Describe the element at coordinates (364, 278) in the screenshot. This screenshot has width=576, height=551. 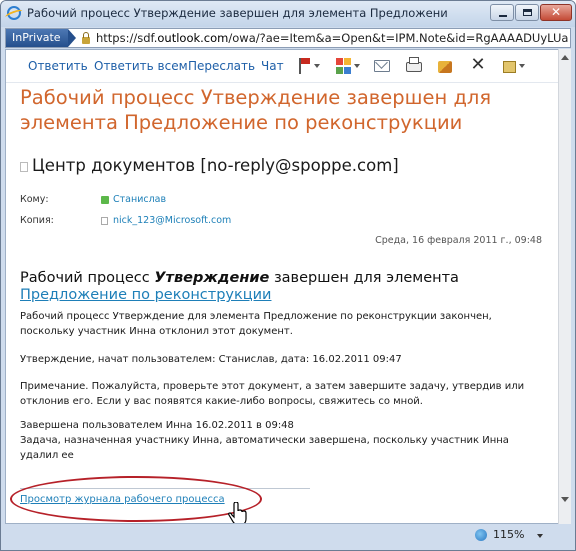
I see `heading-mid: завершен для элемента` at that location.